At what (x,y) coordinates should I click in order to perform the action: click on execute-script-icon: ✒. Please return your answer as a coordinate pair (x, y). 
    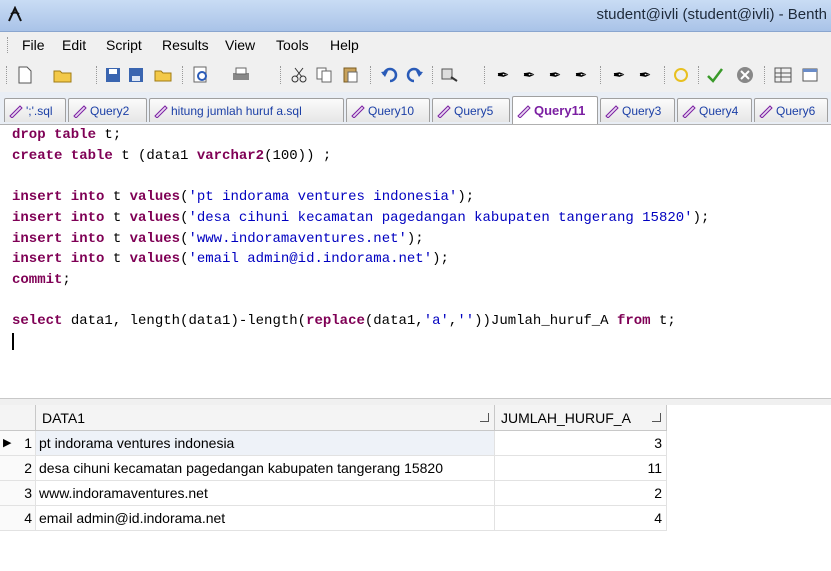
    Looking at the image, I should click on (529, 75).